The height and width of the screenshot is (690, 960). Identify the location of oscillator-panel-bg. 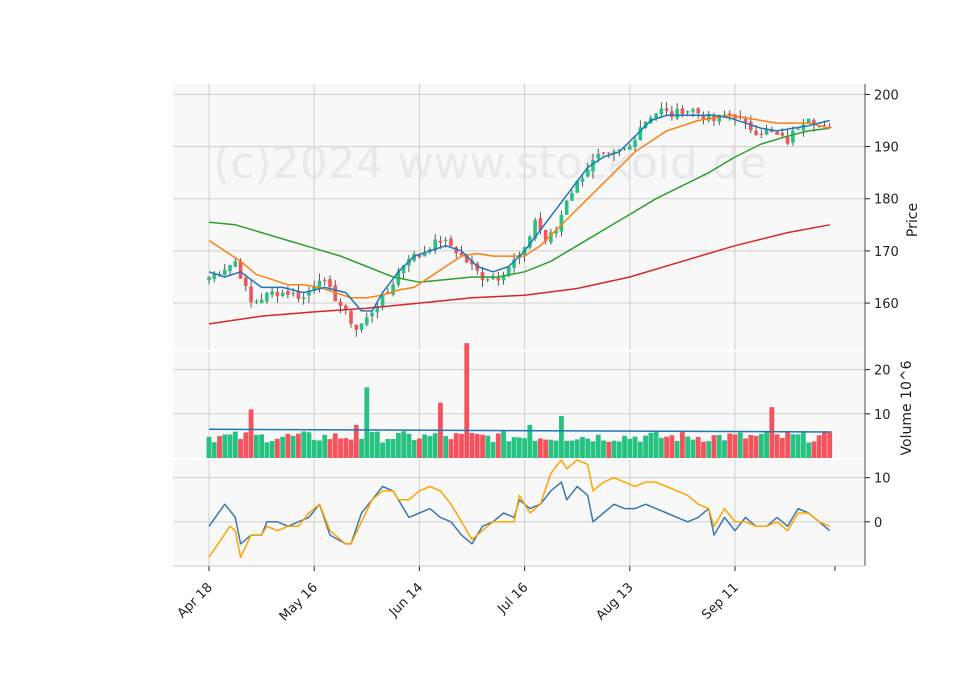
(519, 513).